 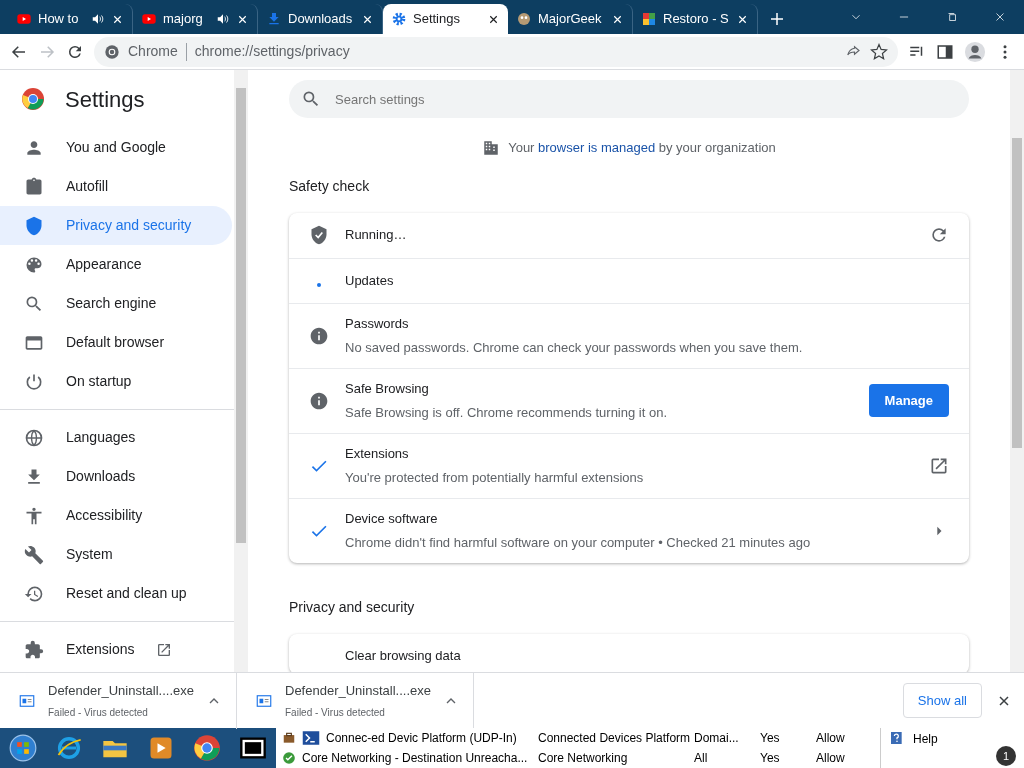 I want to click on sidebar-item: System, so click(x=116, y=554).